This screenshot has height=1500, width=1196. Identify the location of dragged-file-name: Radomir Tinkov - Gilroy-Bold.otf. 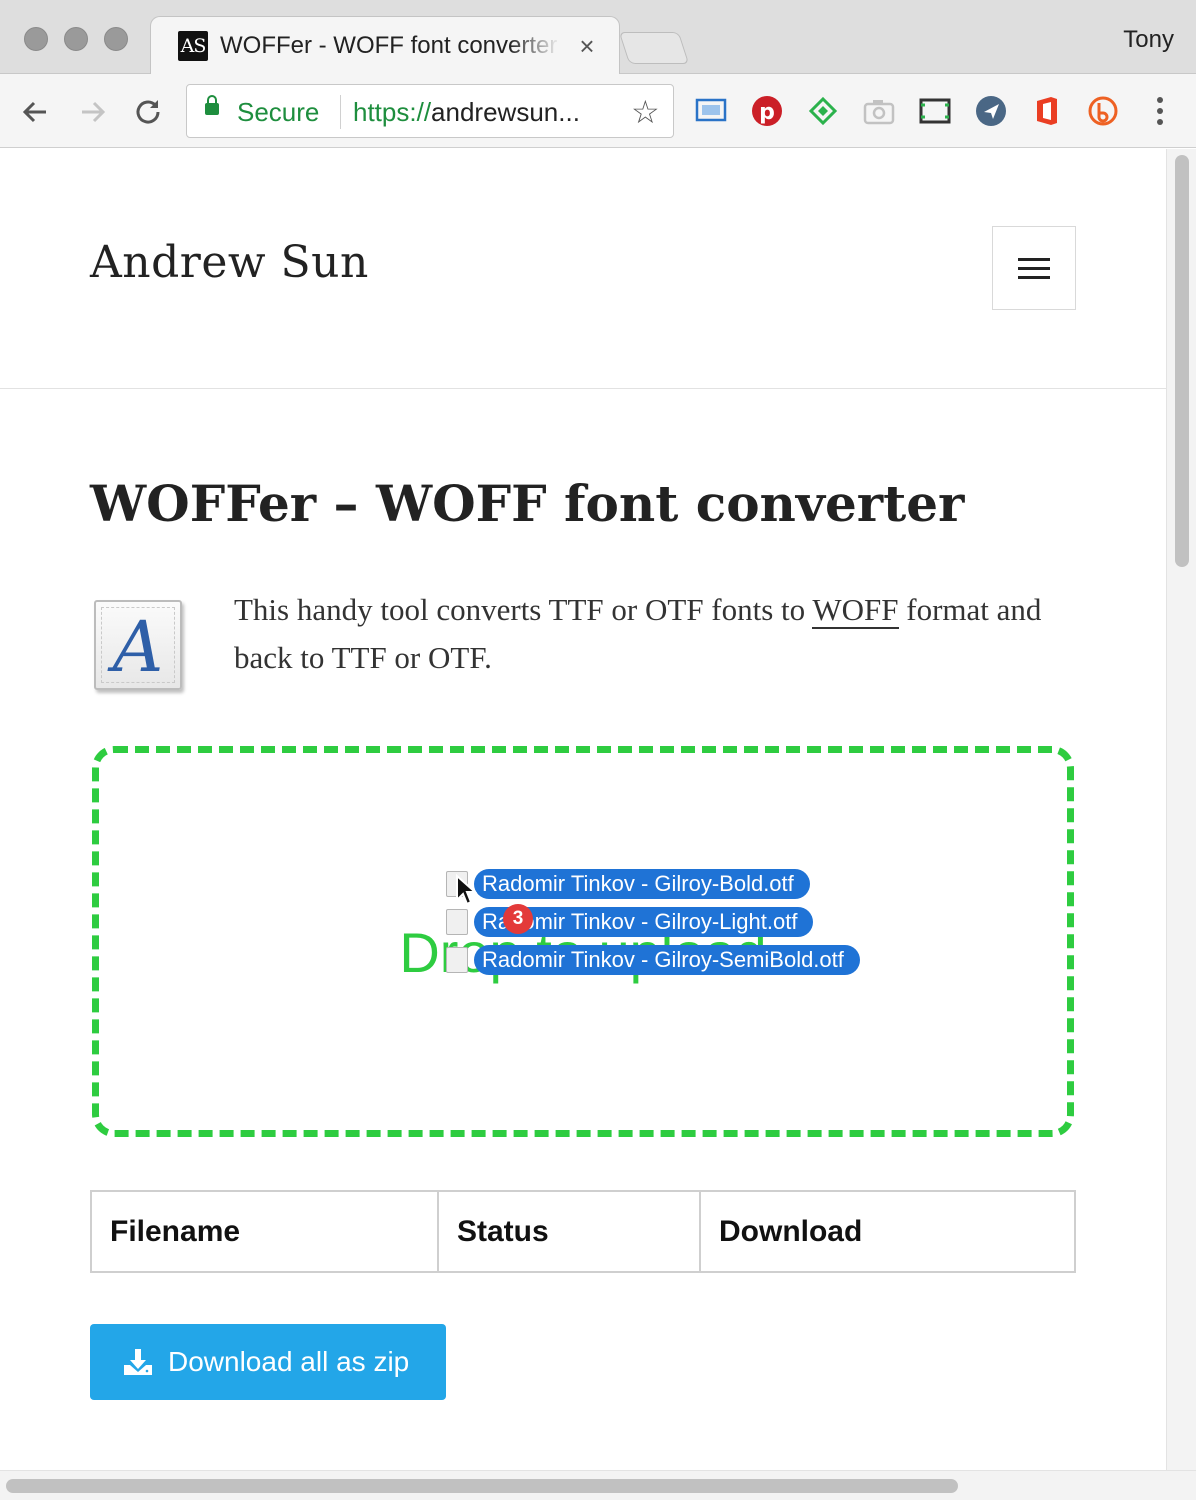
(642, 884).